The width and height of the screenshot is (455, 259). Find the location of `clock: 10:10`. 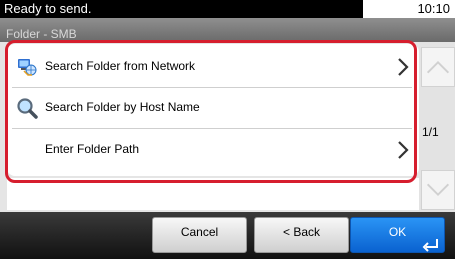

clock: 10:10 is located at coordinates (409, 9).